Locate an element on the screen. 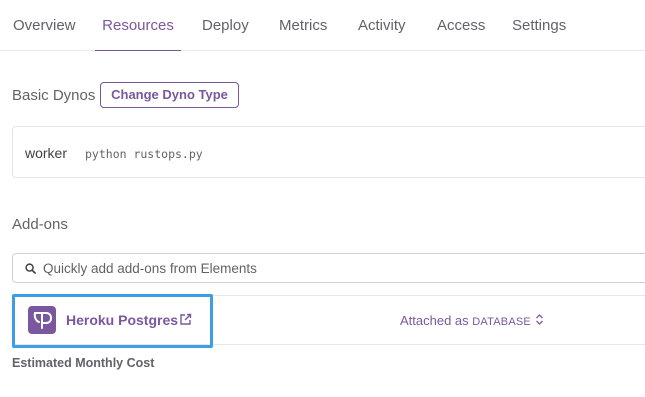 The width and height of the screenshot is (645, 397). chevron-up-down-icon is located at coordinates (539, 319).